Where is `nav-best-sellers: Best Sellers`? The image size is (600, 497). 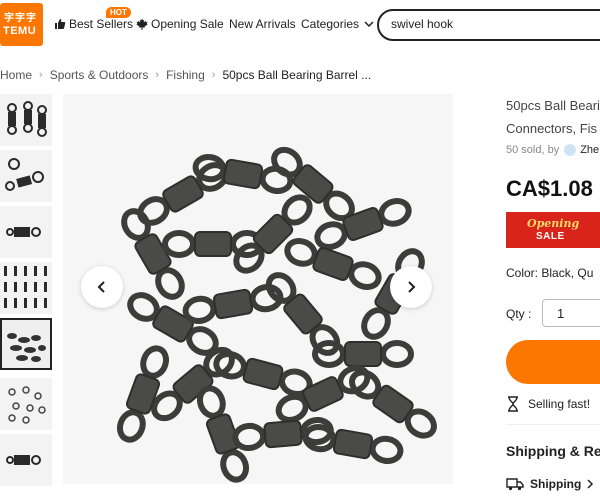 nav-best-sellers: Best Sellers is located at coordinates (93, 24).